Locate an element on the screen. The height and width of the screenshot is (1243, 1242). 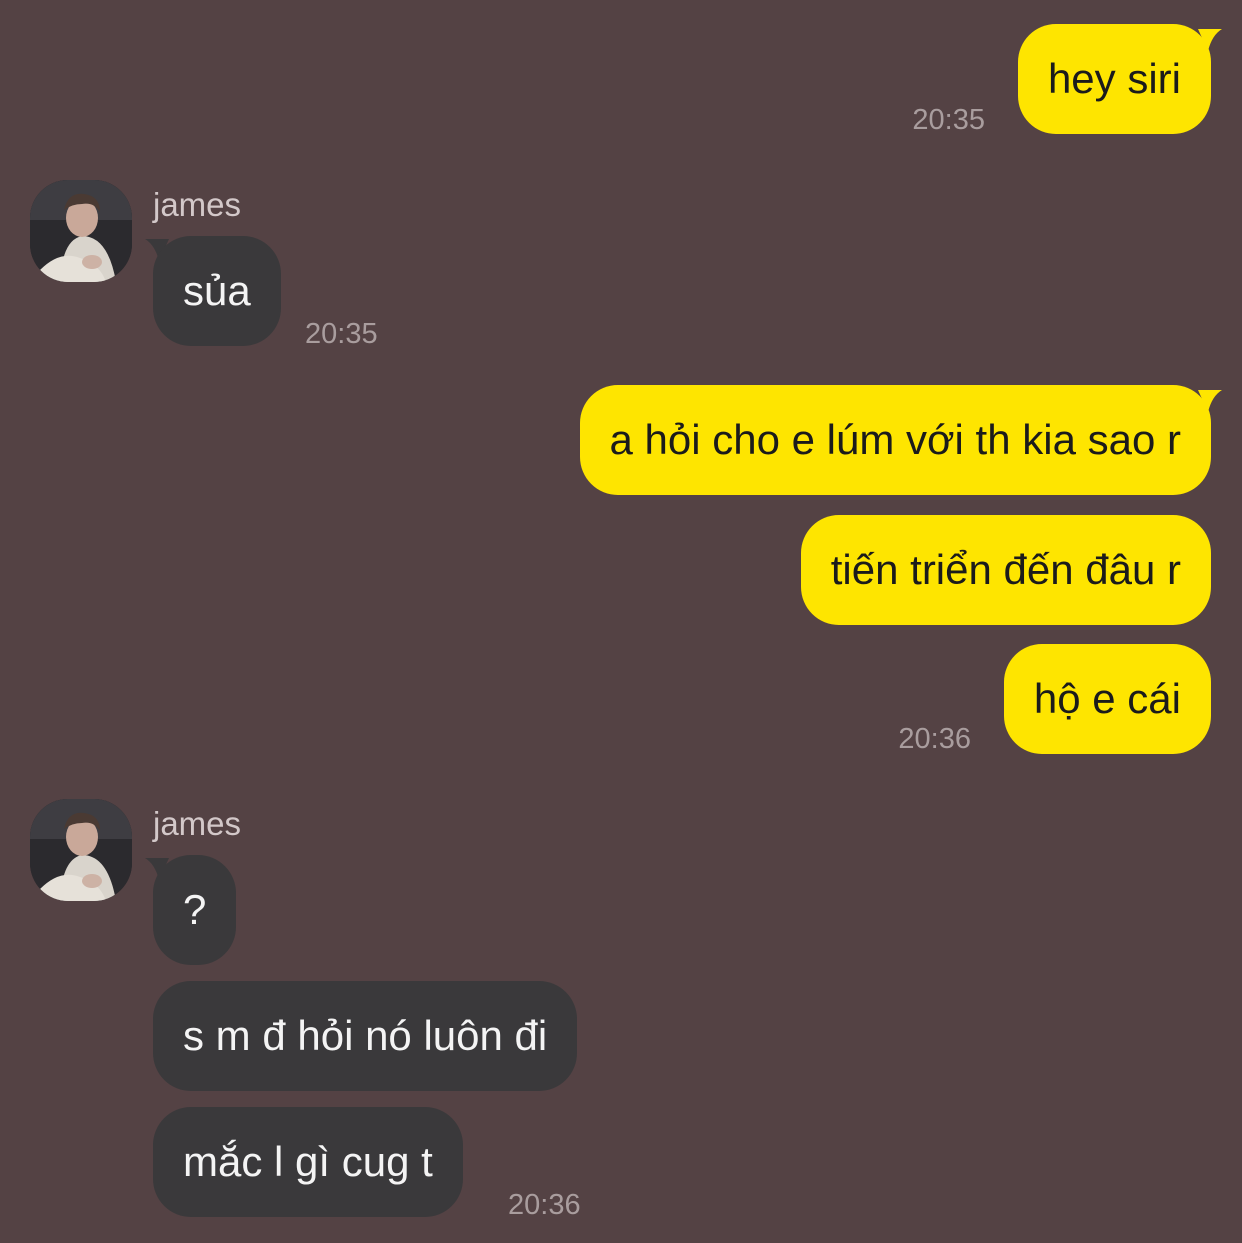
incoming-message-bubble: ? is located at coordinates (195, 910).